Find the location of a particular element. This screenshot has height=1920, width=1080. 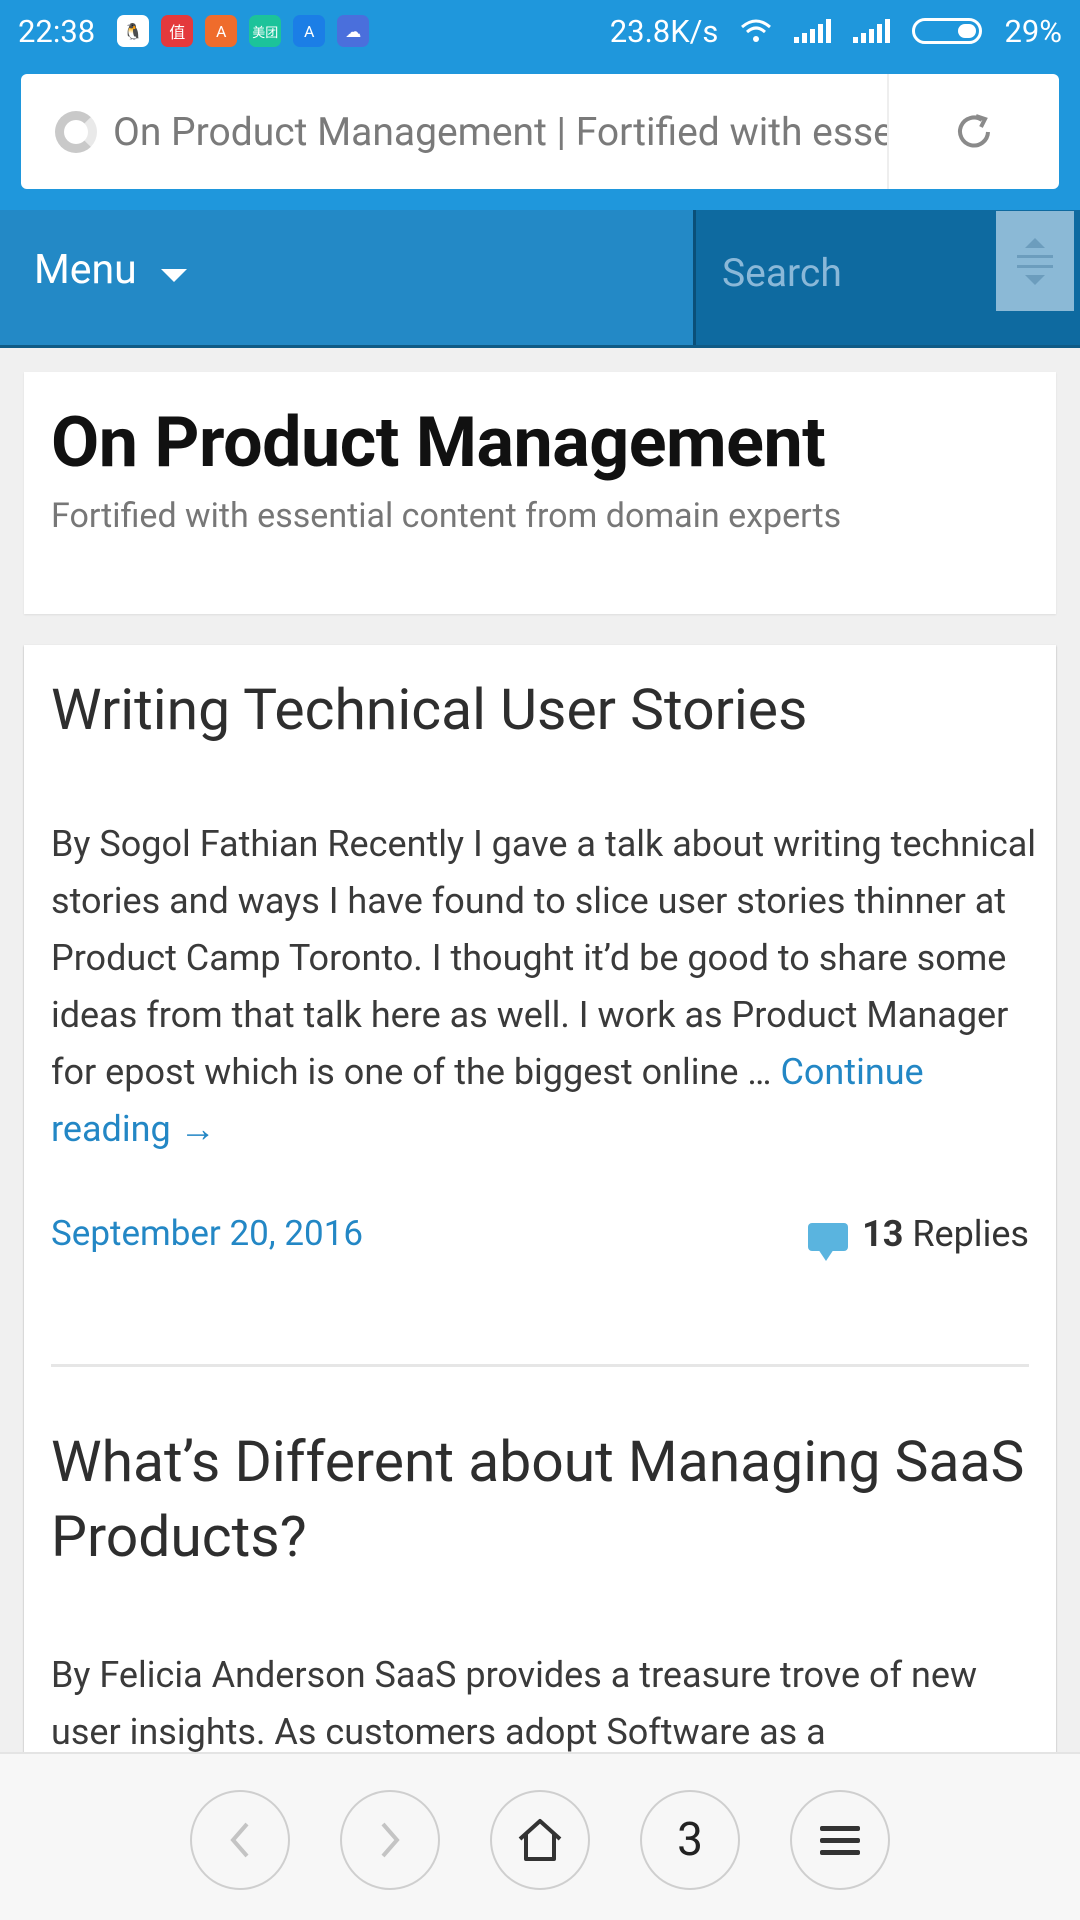

chevron-right-icon is located at coordinates (390, 1840).